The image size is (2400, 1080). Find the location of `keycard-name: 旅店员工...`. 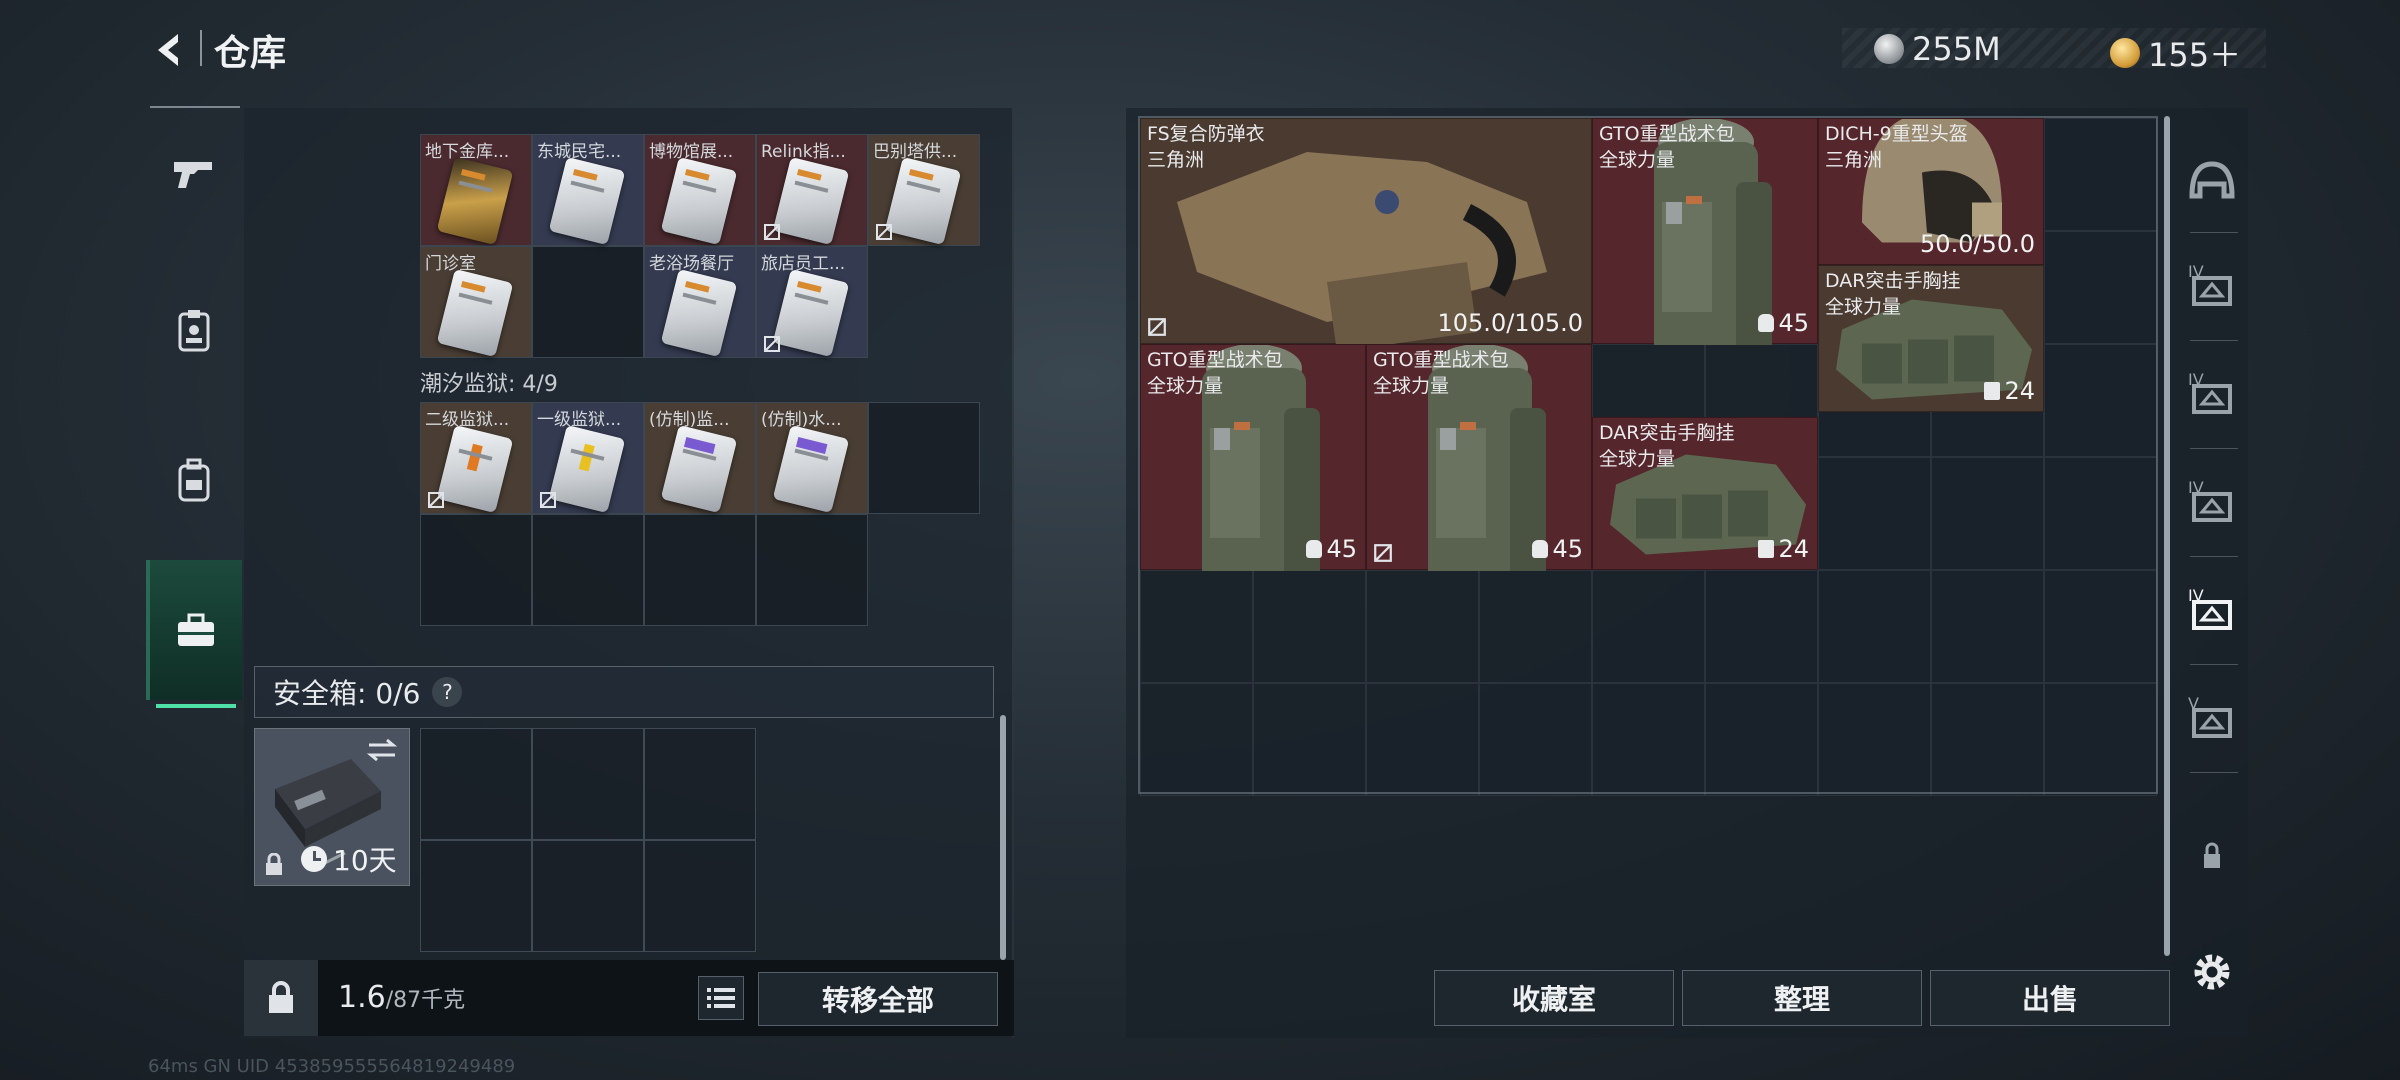

keycard-name: 旅店员工... is located at coordinates (803, 264).